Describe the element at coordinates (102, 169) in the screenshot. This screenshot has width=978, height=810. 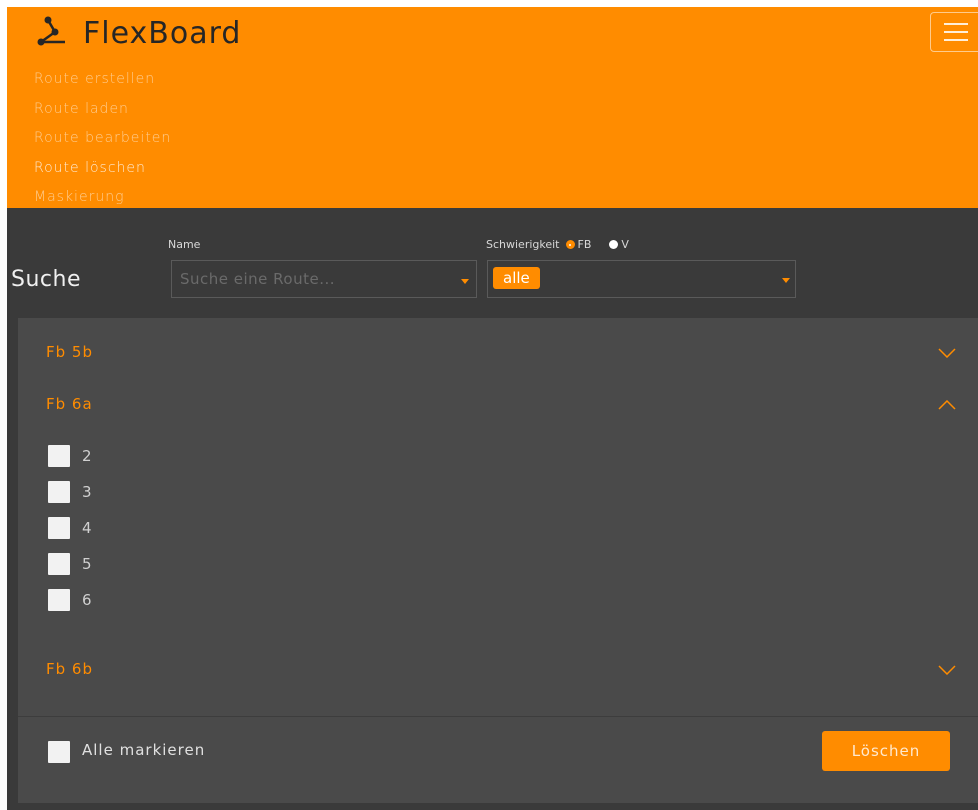
I see `nav-item-route-loeschen: Route löschen` at that location.